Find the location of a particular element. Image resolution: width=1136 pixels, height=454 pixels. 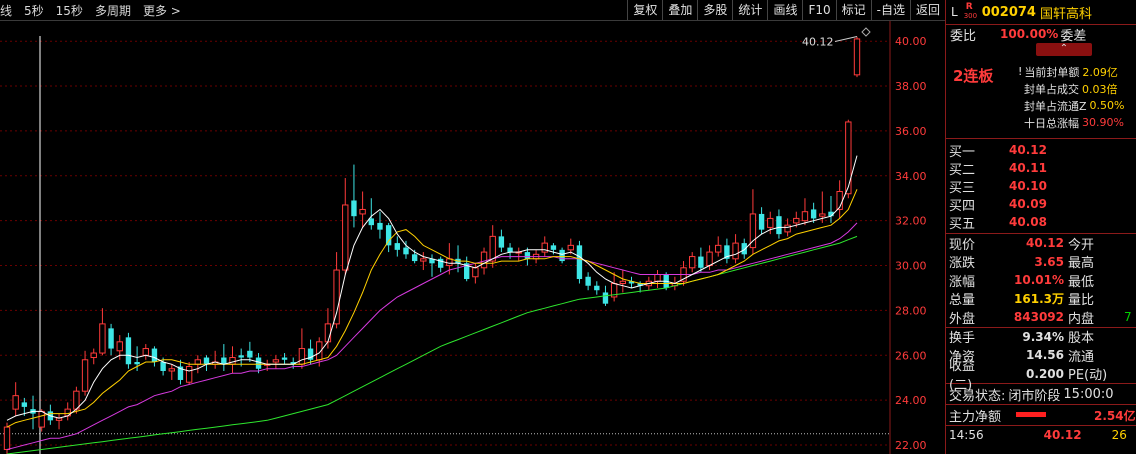

y-tick-label: 34.00 is located at coordinates (911, 176).